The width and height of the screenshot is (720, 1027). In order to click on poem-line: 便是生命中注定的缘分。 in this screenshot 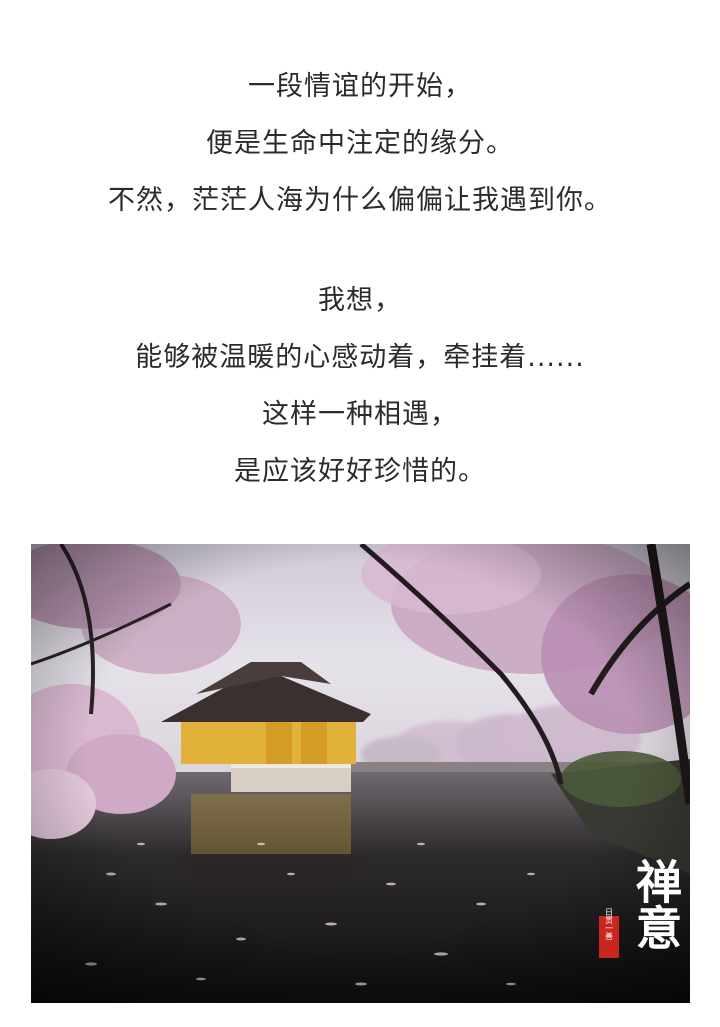, I will do `click(360, 143)`.